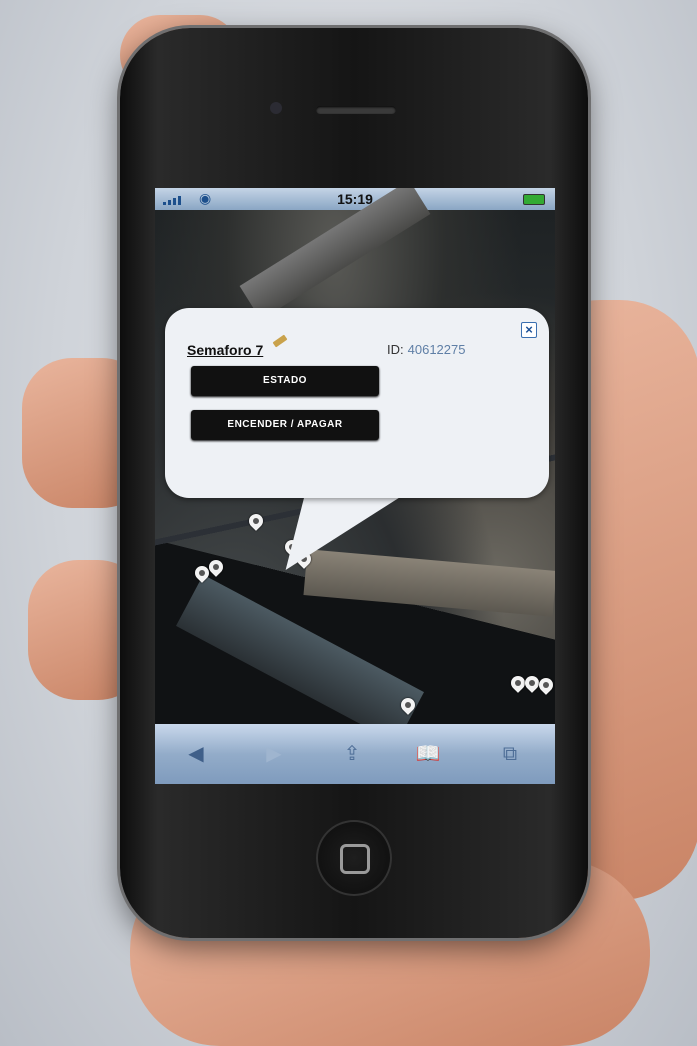 The width and height of the screenshot is (697, 1046). What do you see at coordinates (428, 754) in the screenshot?
I see `bookmarks-icon: 📖` at bounding box center [428, 754].